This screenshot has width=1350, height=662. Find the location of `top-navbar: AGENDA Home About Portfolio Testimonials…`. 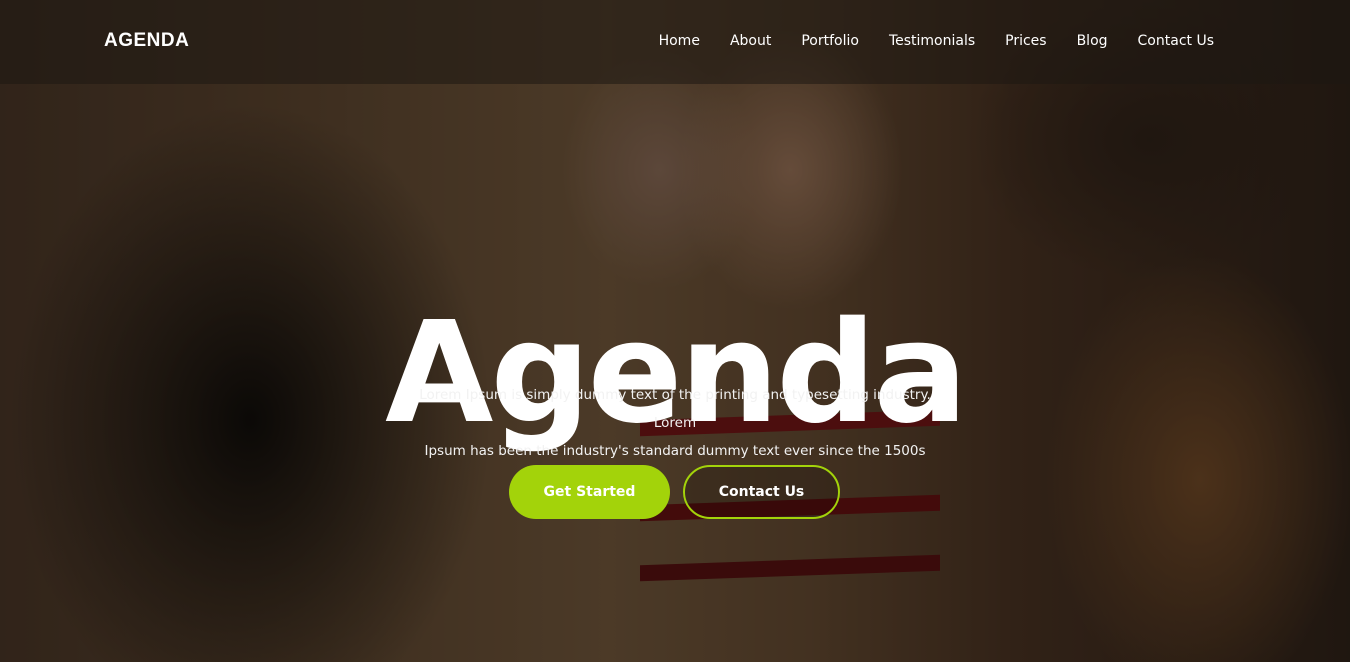

top-navbar: AGENDA Home About Portfolio Testimonials… is located at coordinates (675, 42).